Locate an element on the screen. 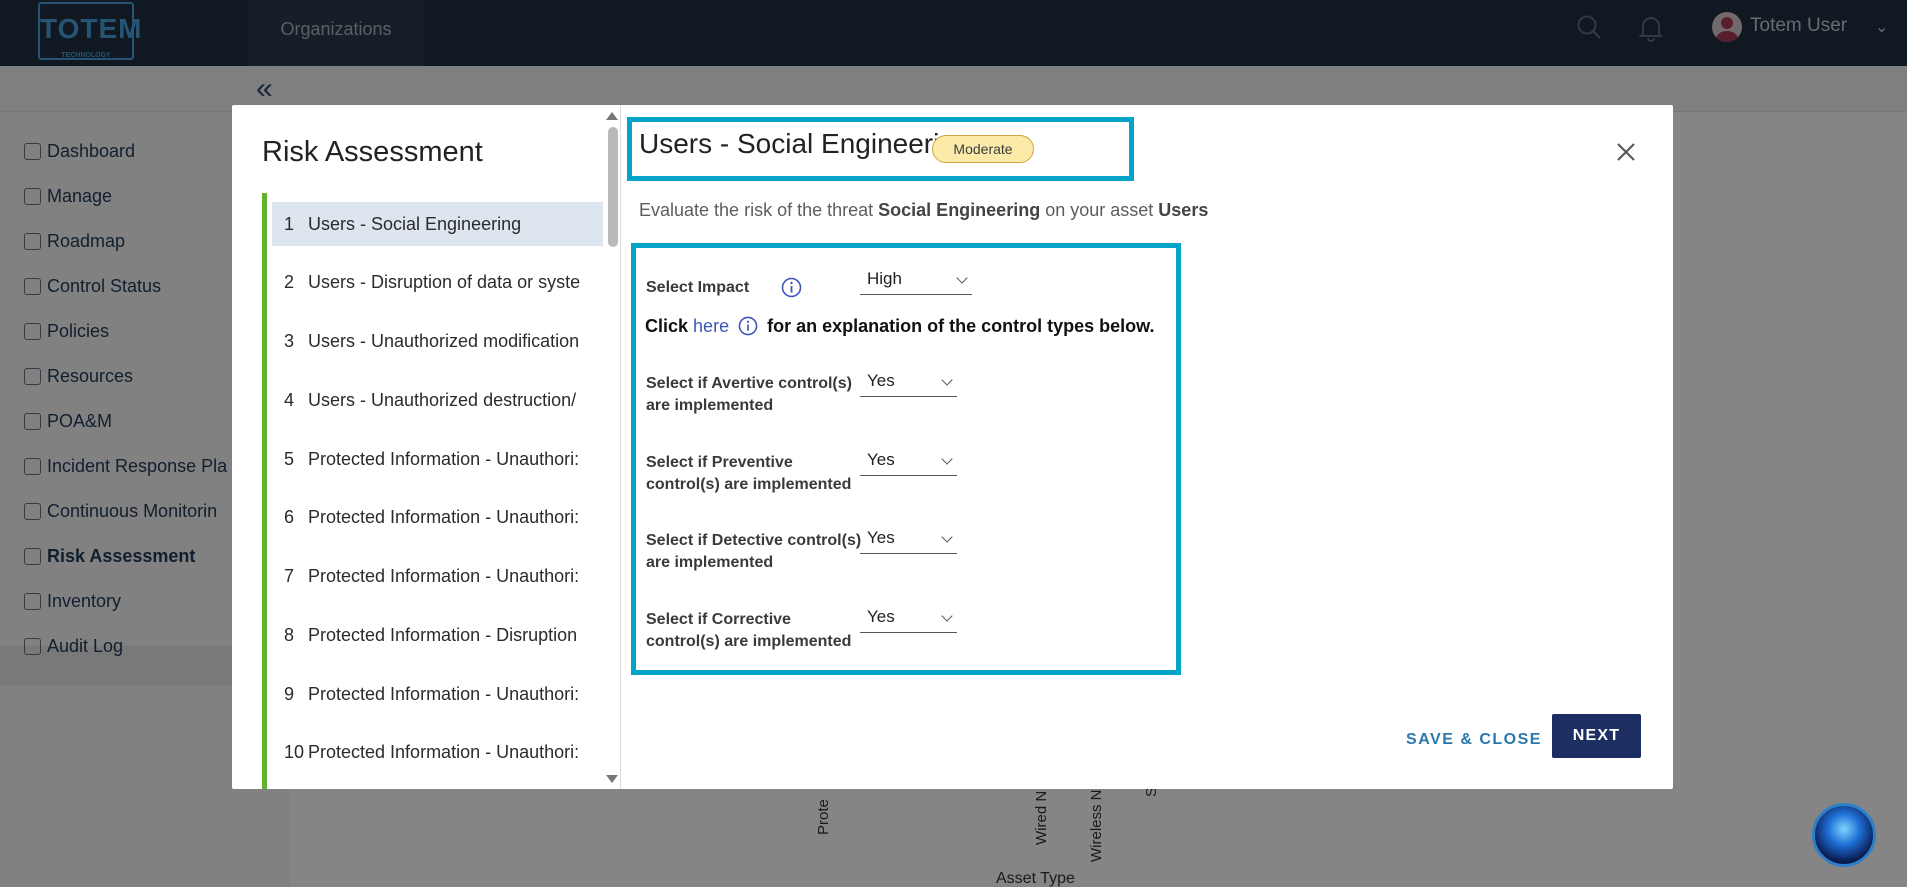  step-label: Users - Unauthorized destruction/ is located at coordinates (442, 399).